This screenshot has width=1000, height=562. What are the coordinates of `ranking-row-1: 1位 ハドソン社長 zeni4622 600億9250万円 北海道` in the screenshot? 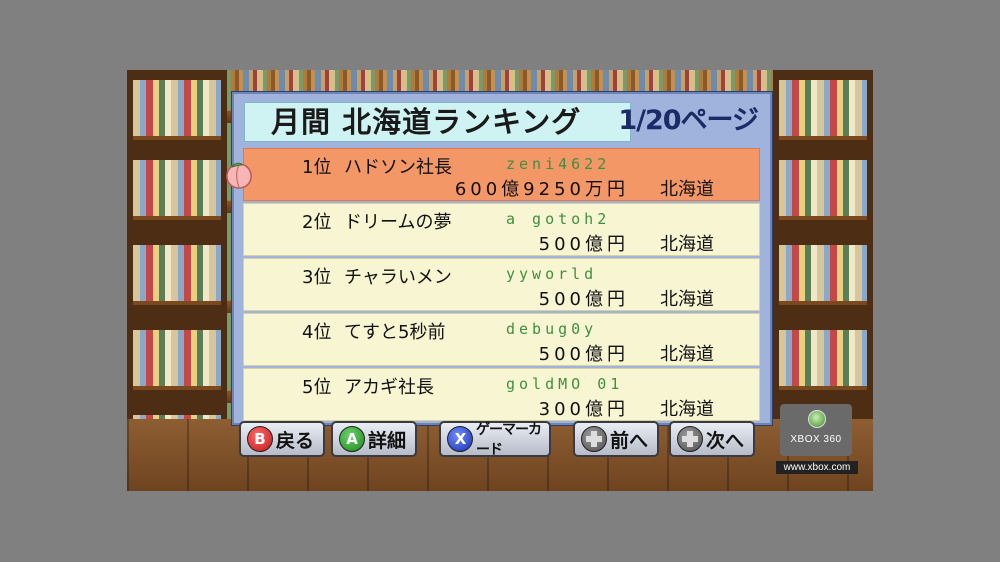 It's located at (493, 174).